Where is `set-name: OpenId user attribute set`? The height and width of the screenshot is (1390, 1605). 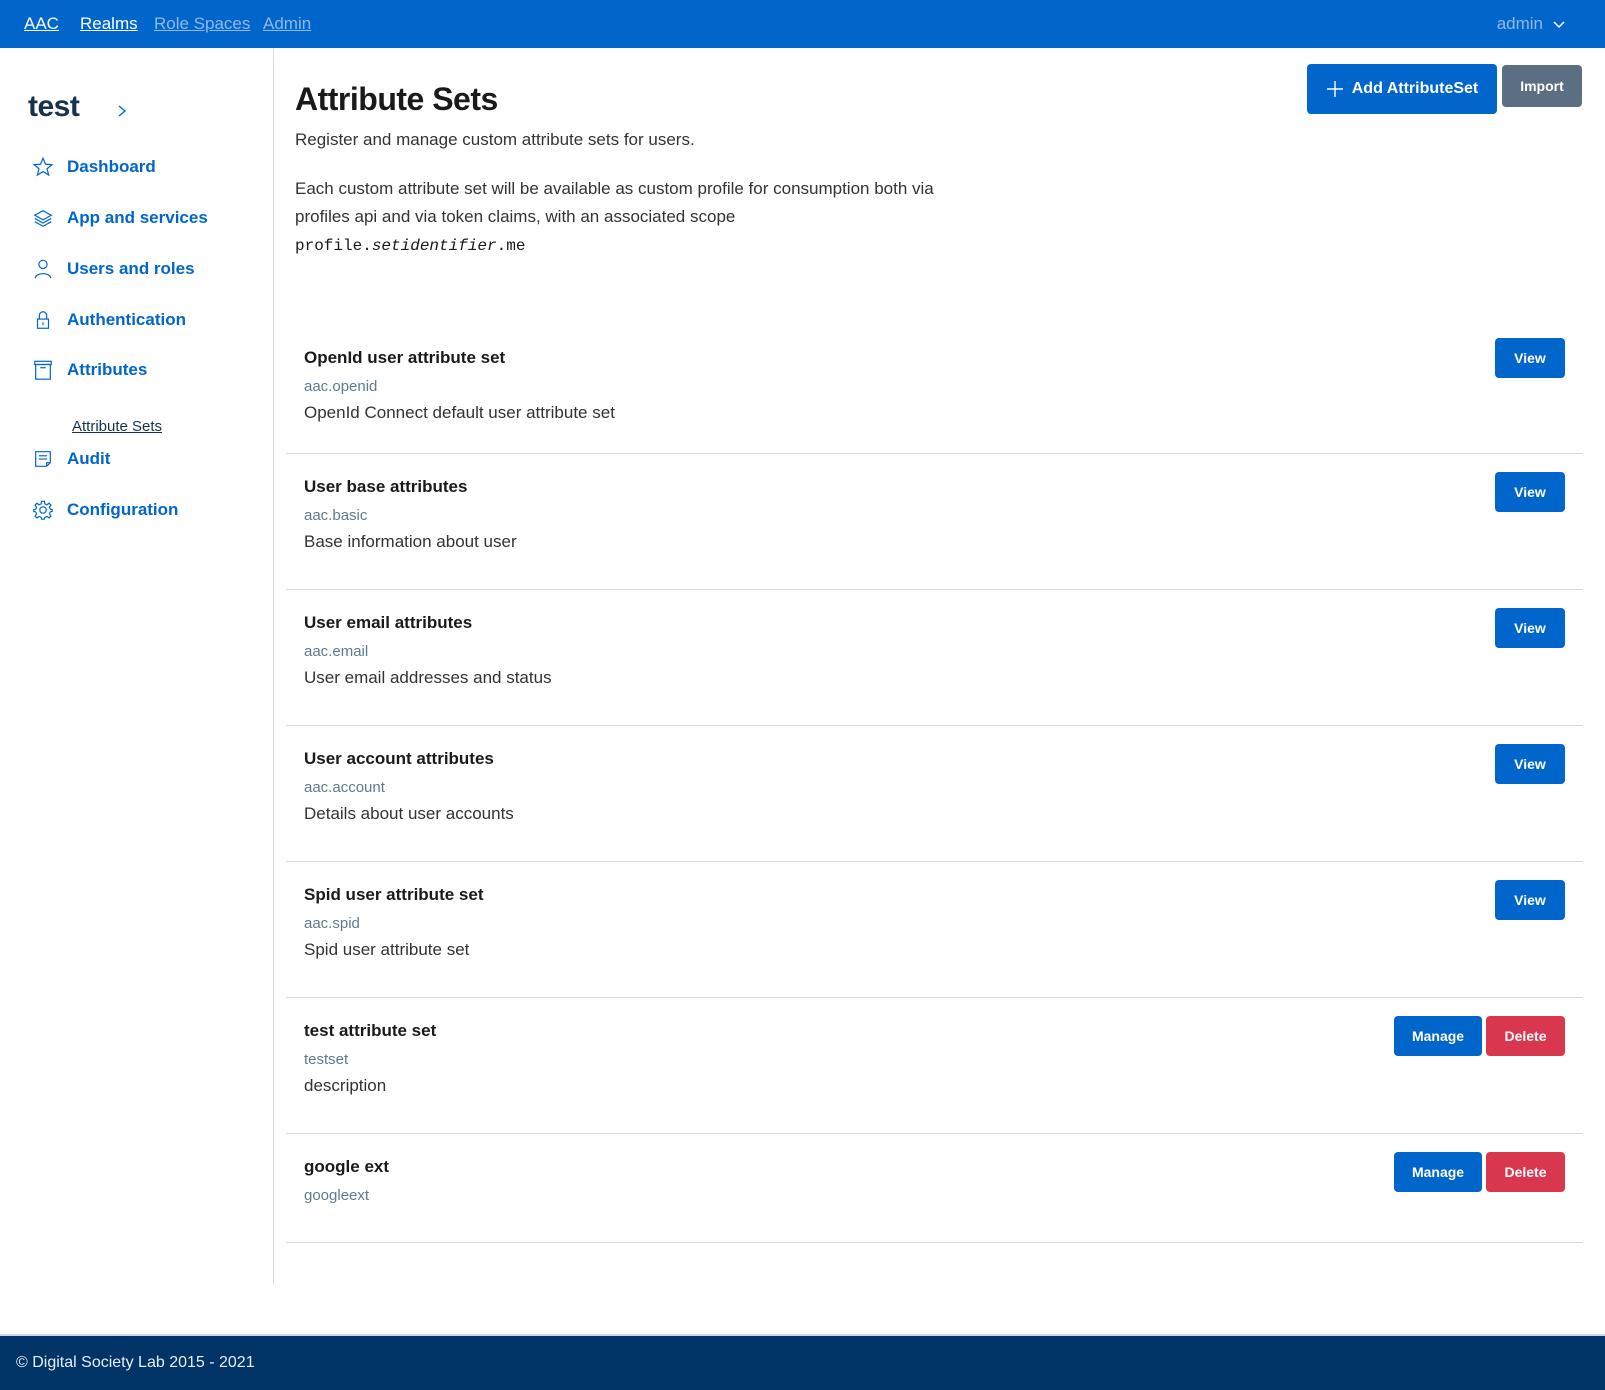
set-name: OpenId user attribute set is located at coordinates (405, 357).